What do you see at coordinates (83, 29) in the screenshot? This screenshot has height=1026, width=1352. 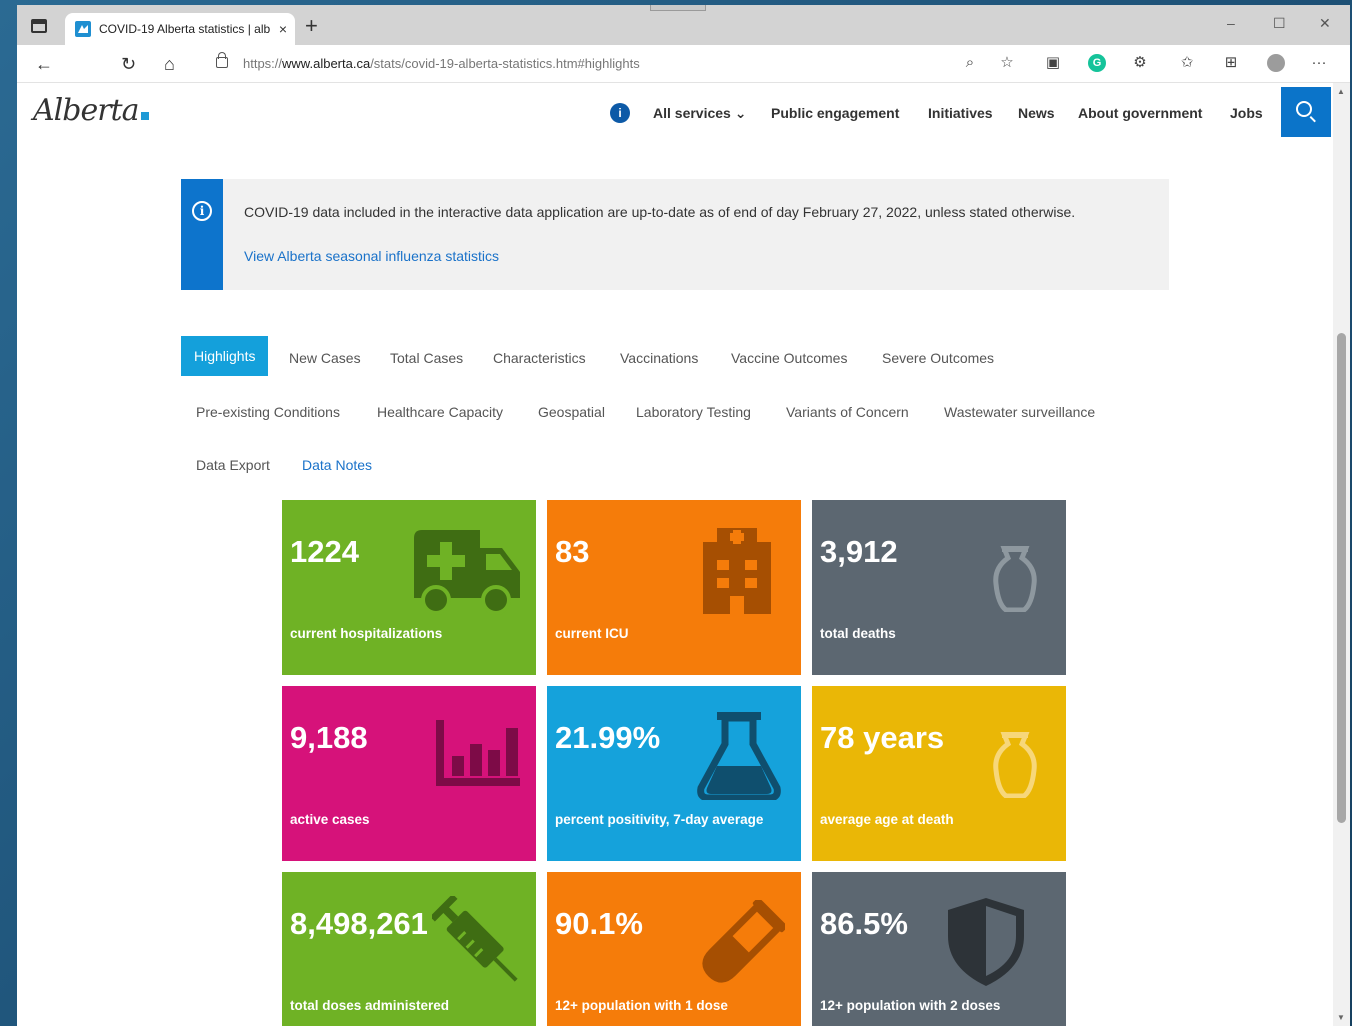 I see `alberta-favicon-icon` at bounding box center [83, 29].